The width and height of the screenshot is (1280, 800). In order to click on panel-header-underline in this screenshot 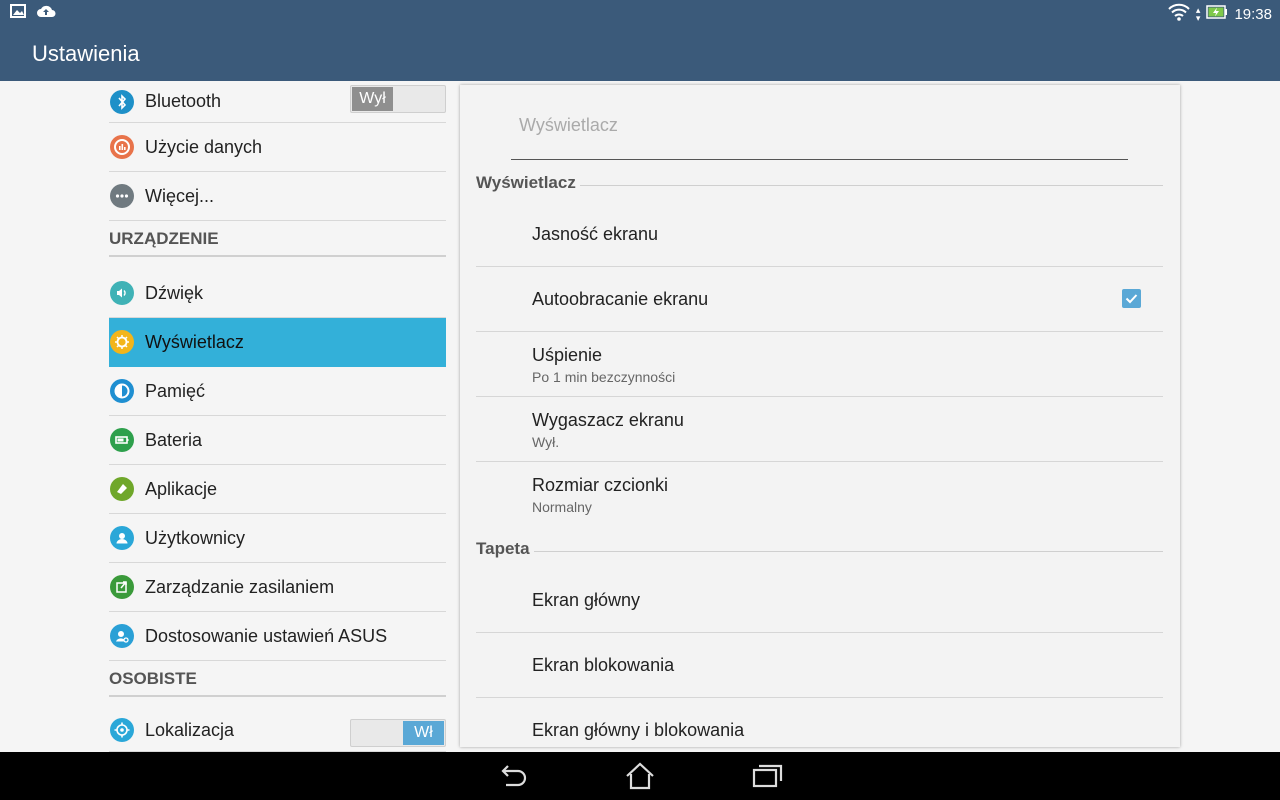, I will do `click(819, 159)`.